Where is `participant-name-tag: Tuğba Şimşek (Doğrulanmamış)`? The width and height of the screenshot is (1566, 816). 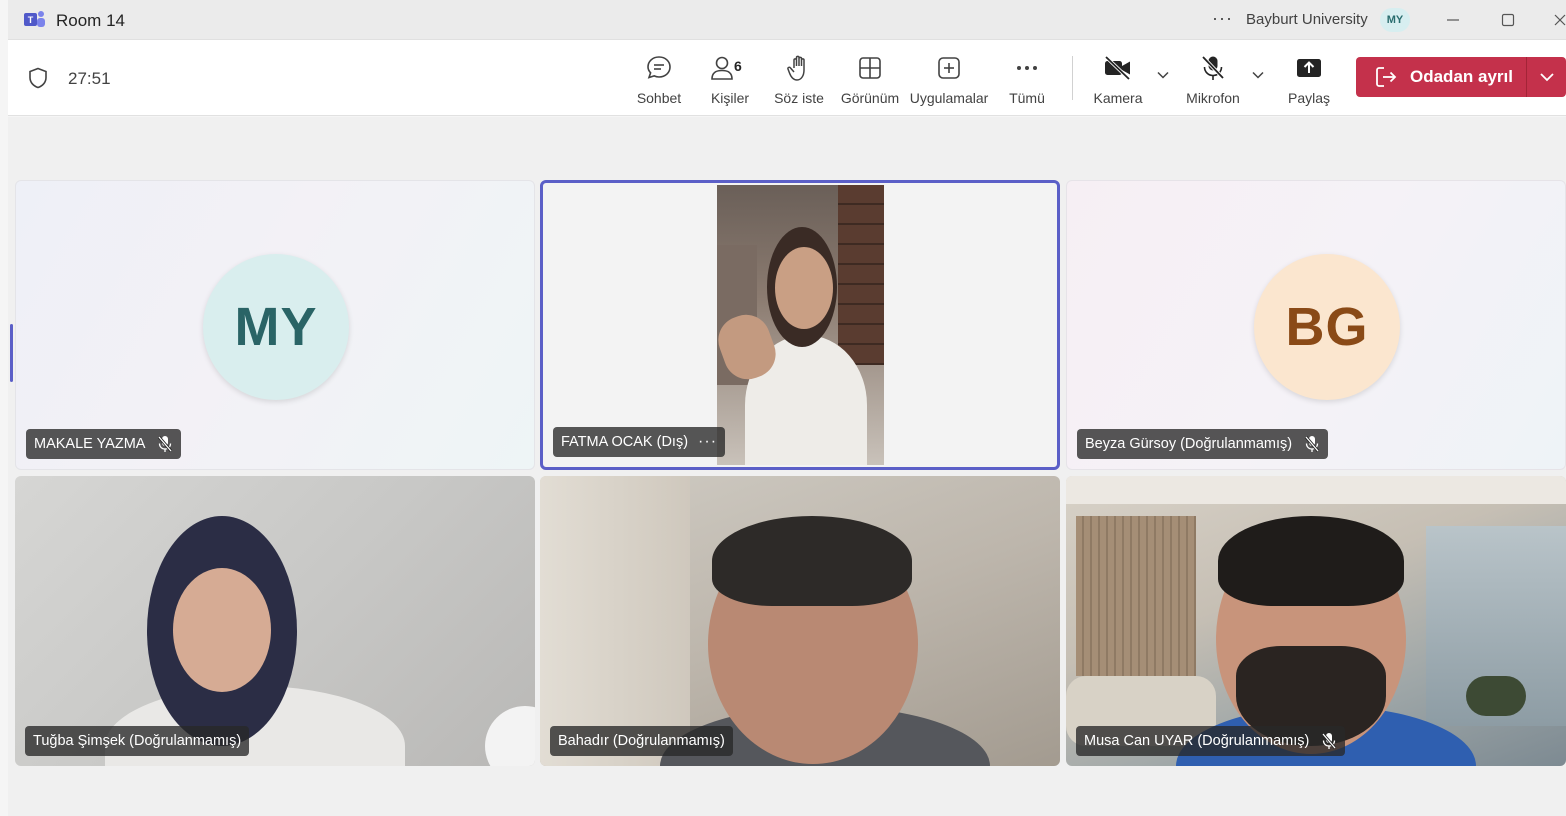 participant-name-tag: Tuğba Şimşek (Doğrulanmamış) is located at coordinates (137, 741).